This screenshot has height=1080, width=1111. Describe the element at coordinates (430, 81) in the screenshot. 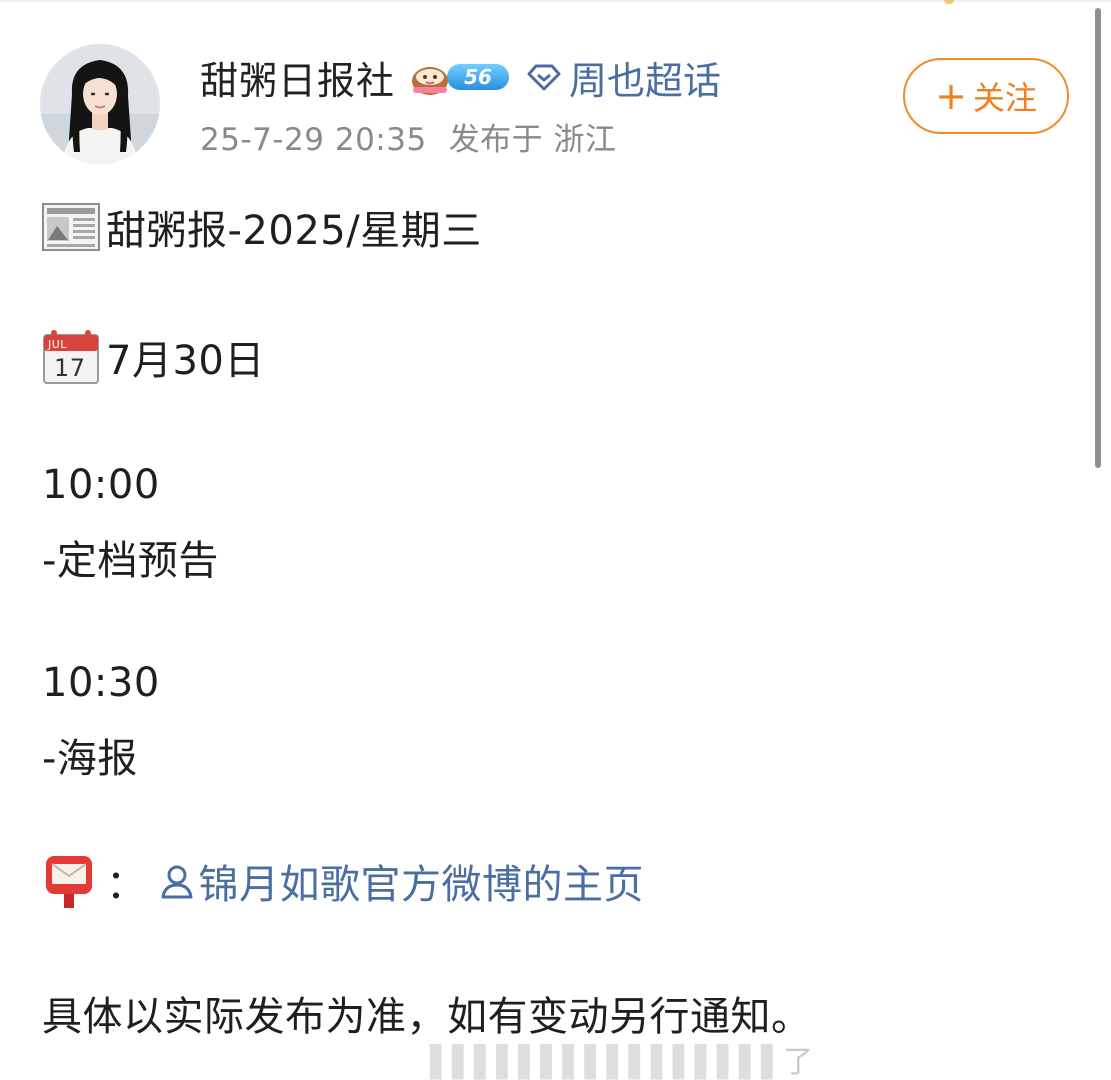

I see `coconut-icon` at that location.